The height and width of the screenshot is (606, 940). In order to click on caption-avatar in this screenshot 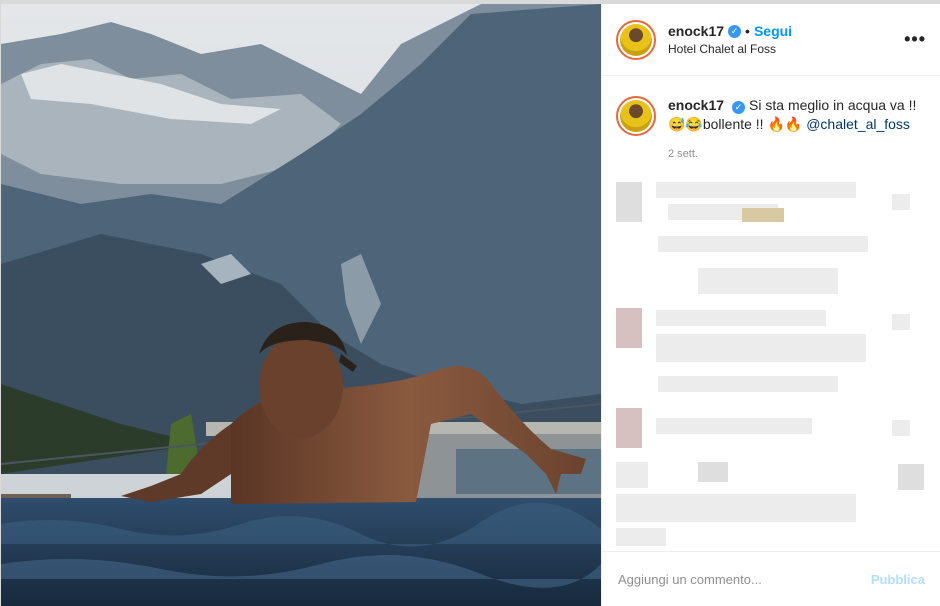, I will do `click(636, 116)`.